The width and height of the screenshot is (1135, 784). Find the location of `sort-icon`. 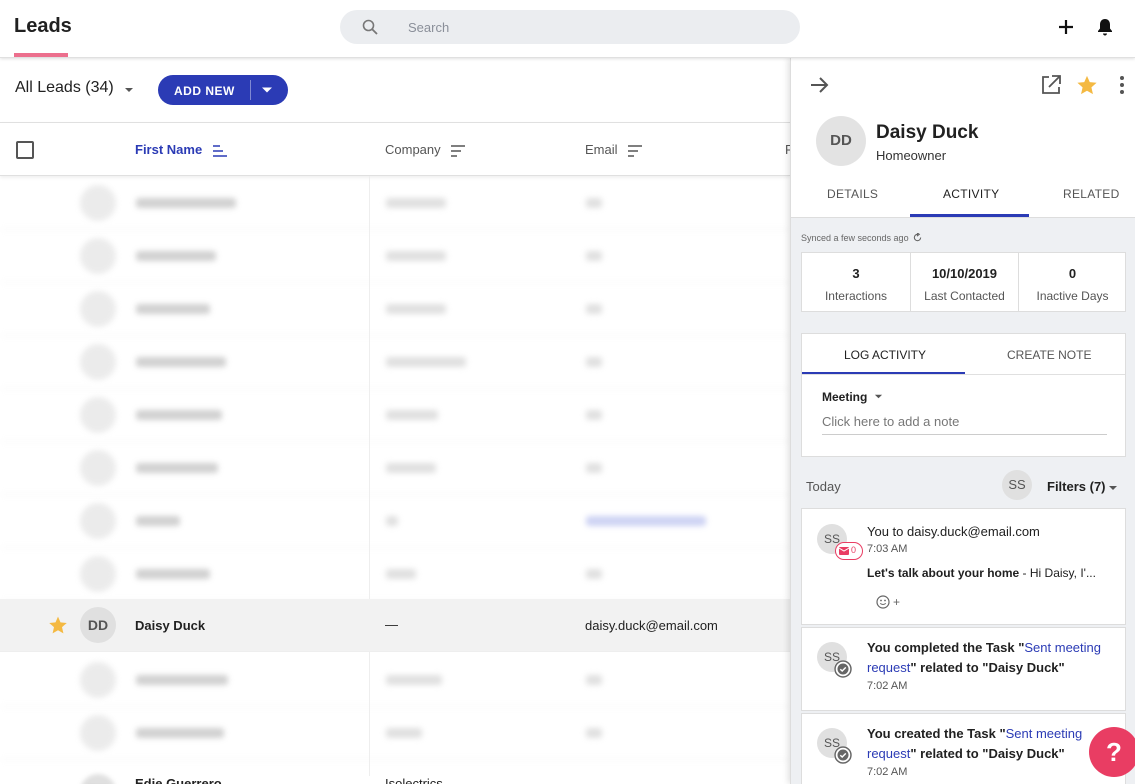

sort-icon is located at coordinates (635, 150).